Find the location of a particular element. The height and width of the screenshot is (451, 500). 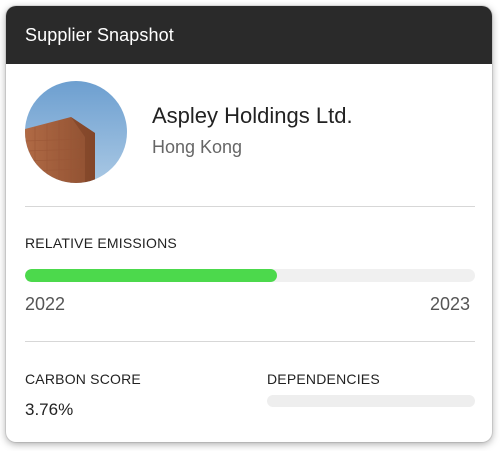

emissions-progress-fill is located at coordinates (151, 275).